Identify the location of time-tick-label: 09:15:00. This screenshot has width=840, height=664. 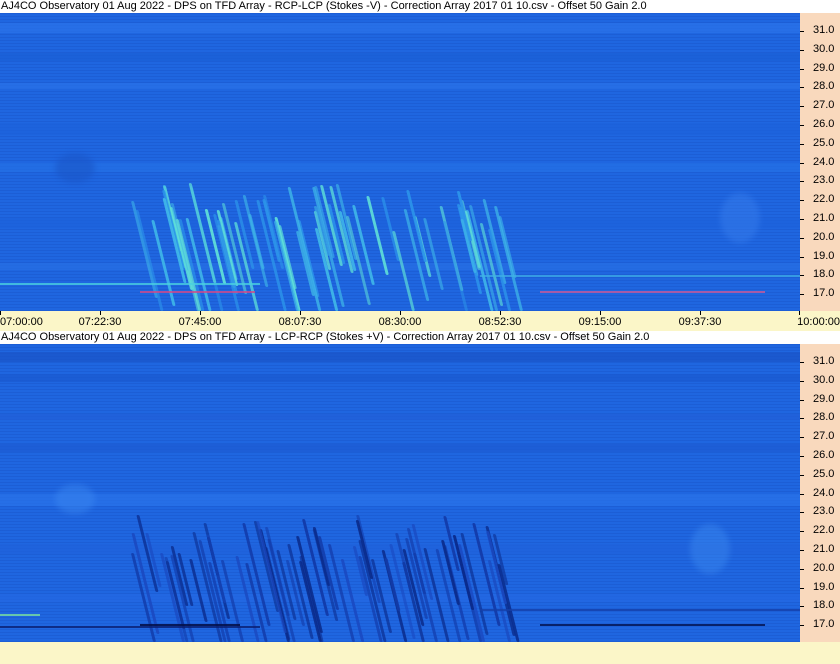
(600, 322).